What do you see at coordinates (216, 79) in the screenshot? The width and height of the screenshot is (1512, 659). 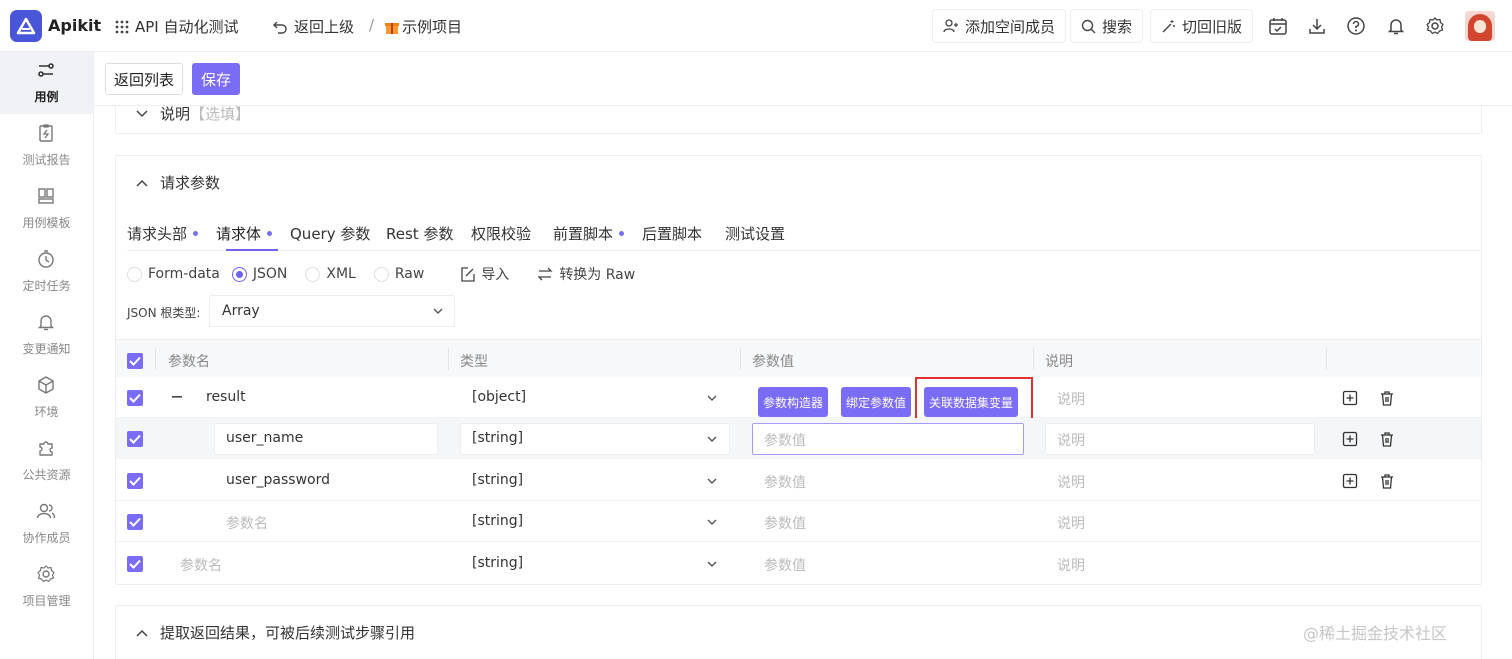 I see `save-button: 保存` at bounding box center [216, 79].